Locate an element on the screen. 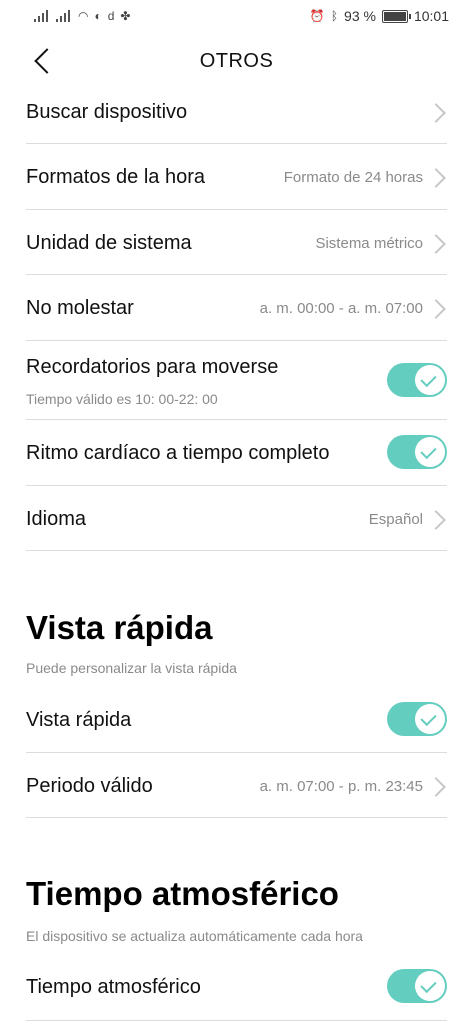  row-value: a. m. 07:00 - p. m. 23:45 is located at coordinates (341, 786).